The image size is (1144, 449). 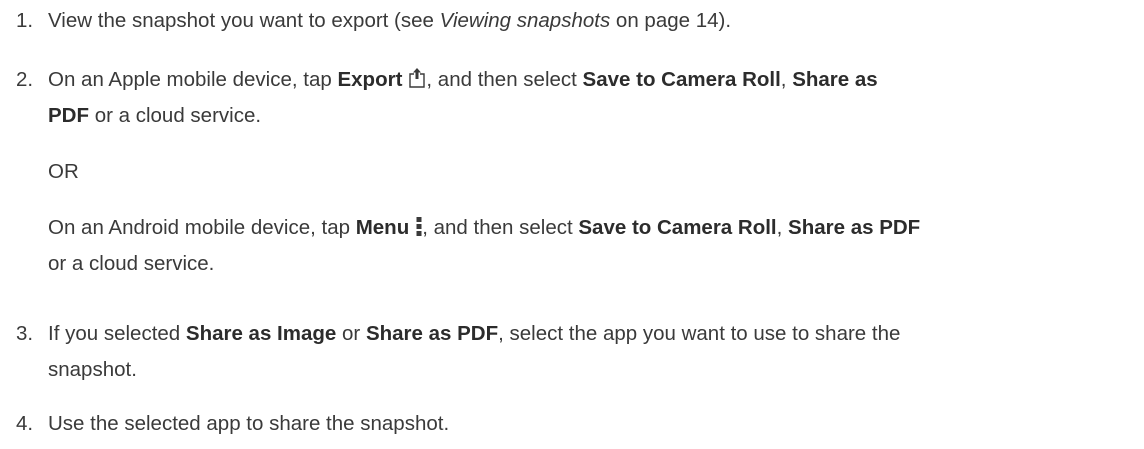 What do you see at coordinates (351, 333) in the screenshot?
I see `text-segment: or` at bounding box center [351, 333].